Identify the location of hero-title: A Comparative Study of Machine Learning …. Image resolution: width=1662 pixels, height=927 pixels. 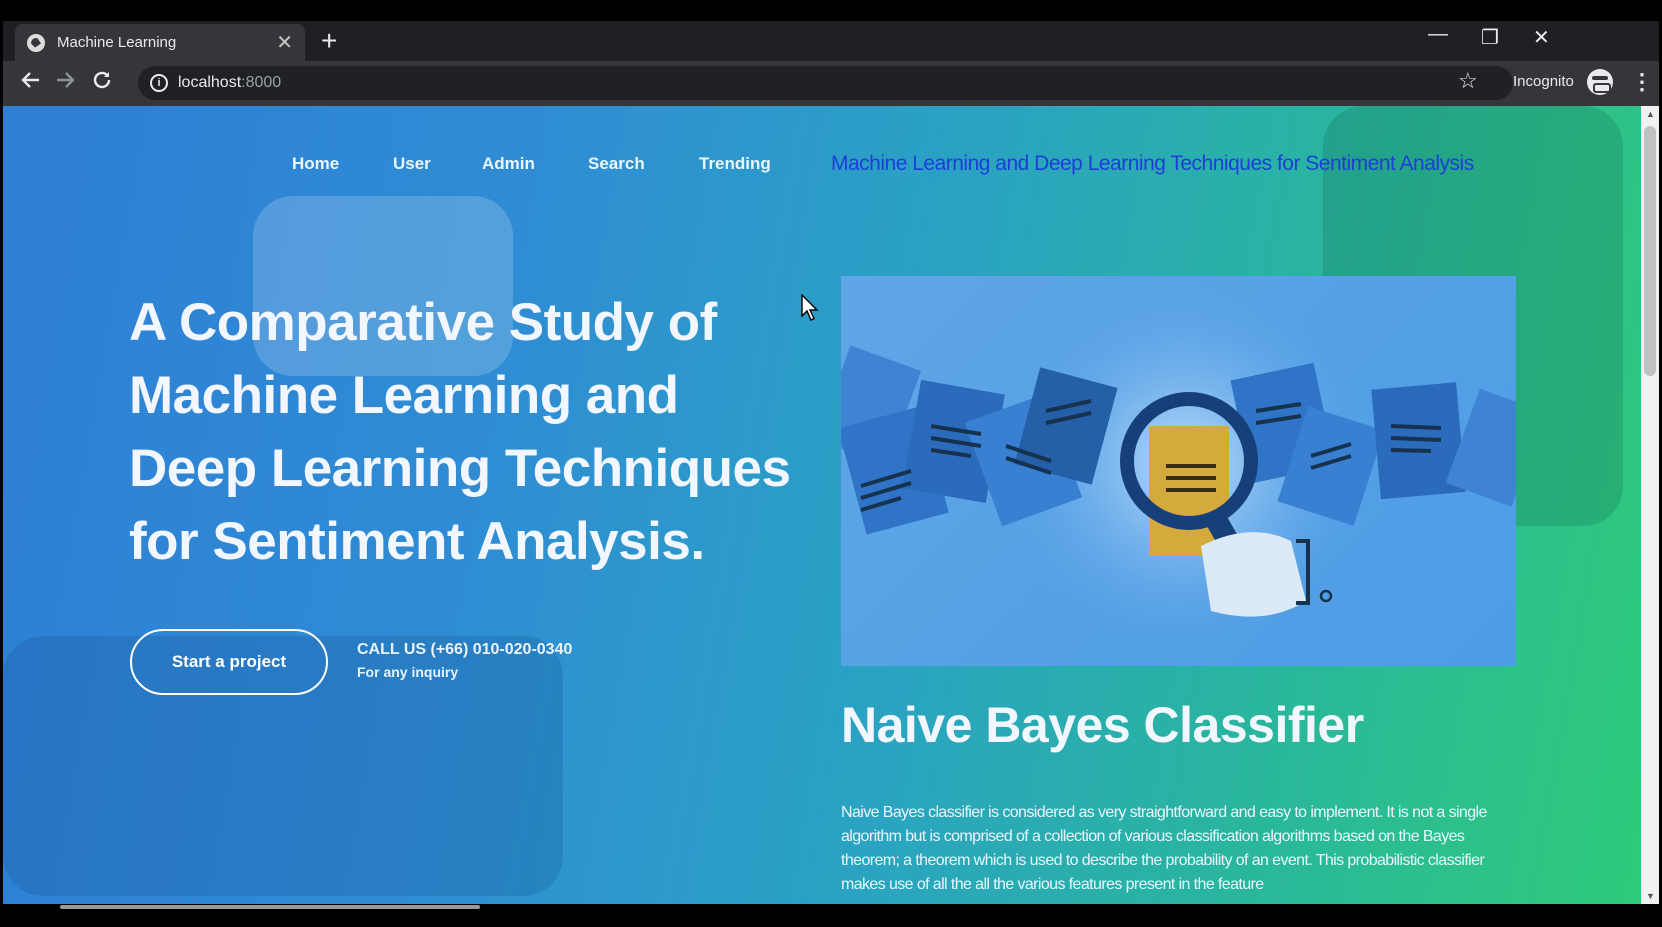
(460, 432).